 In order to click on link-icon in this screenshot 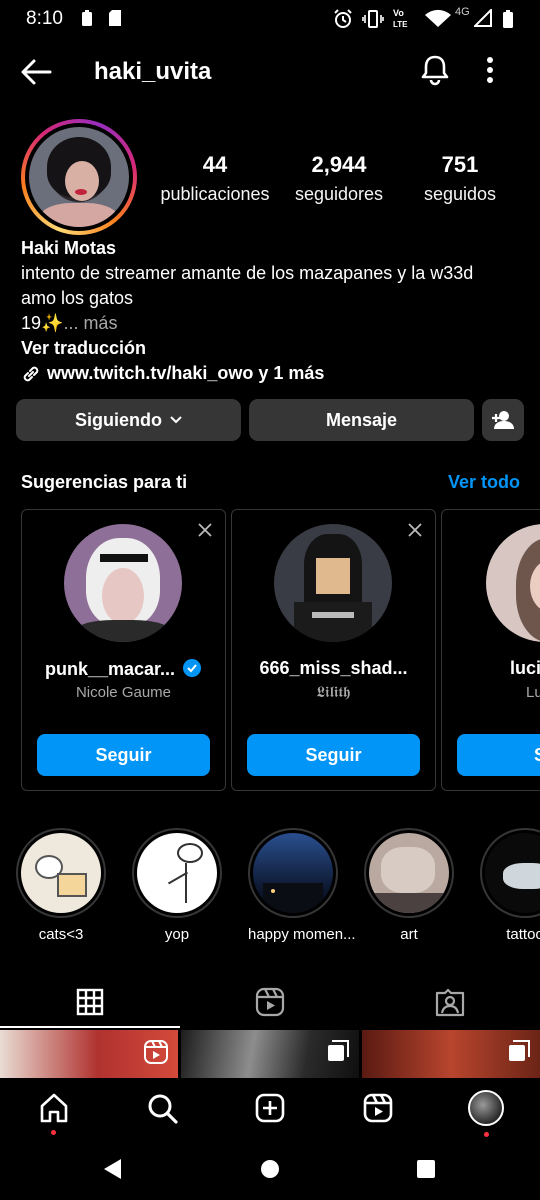, I will do `click(31, 373)`.